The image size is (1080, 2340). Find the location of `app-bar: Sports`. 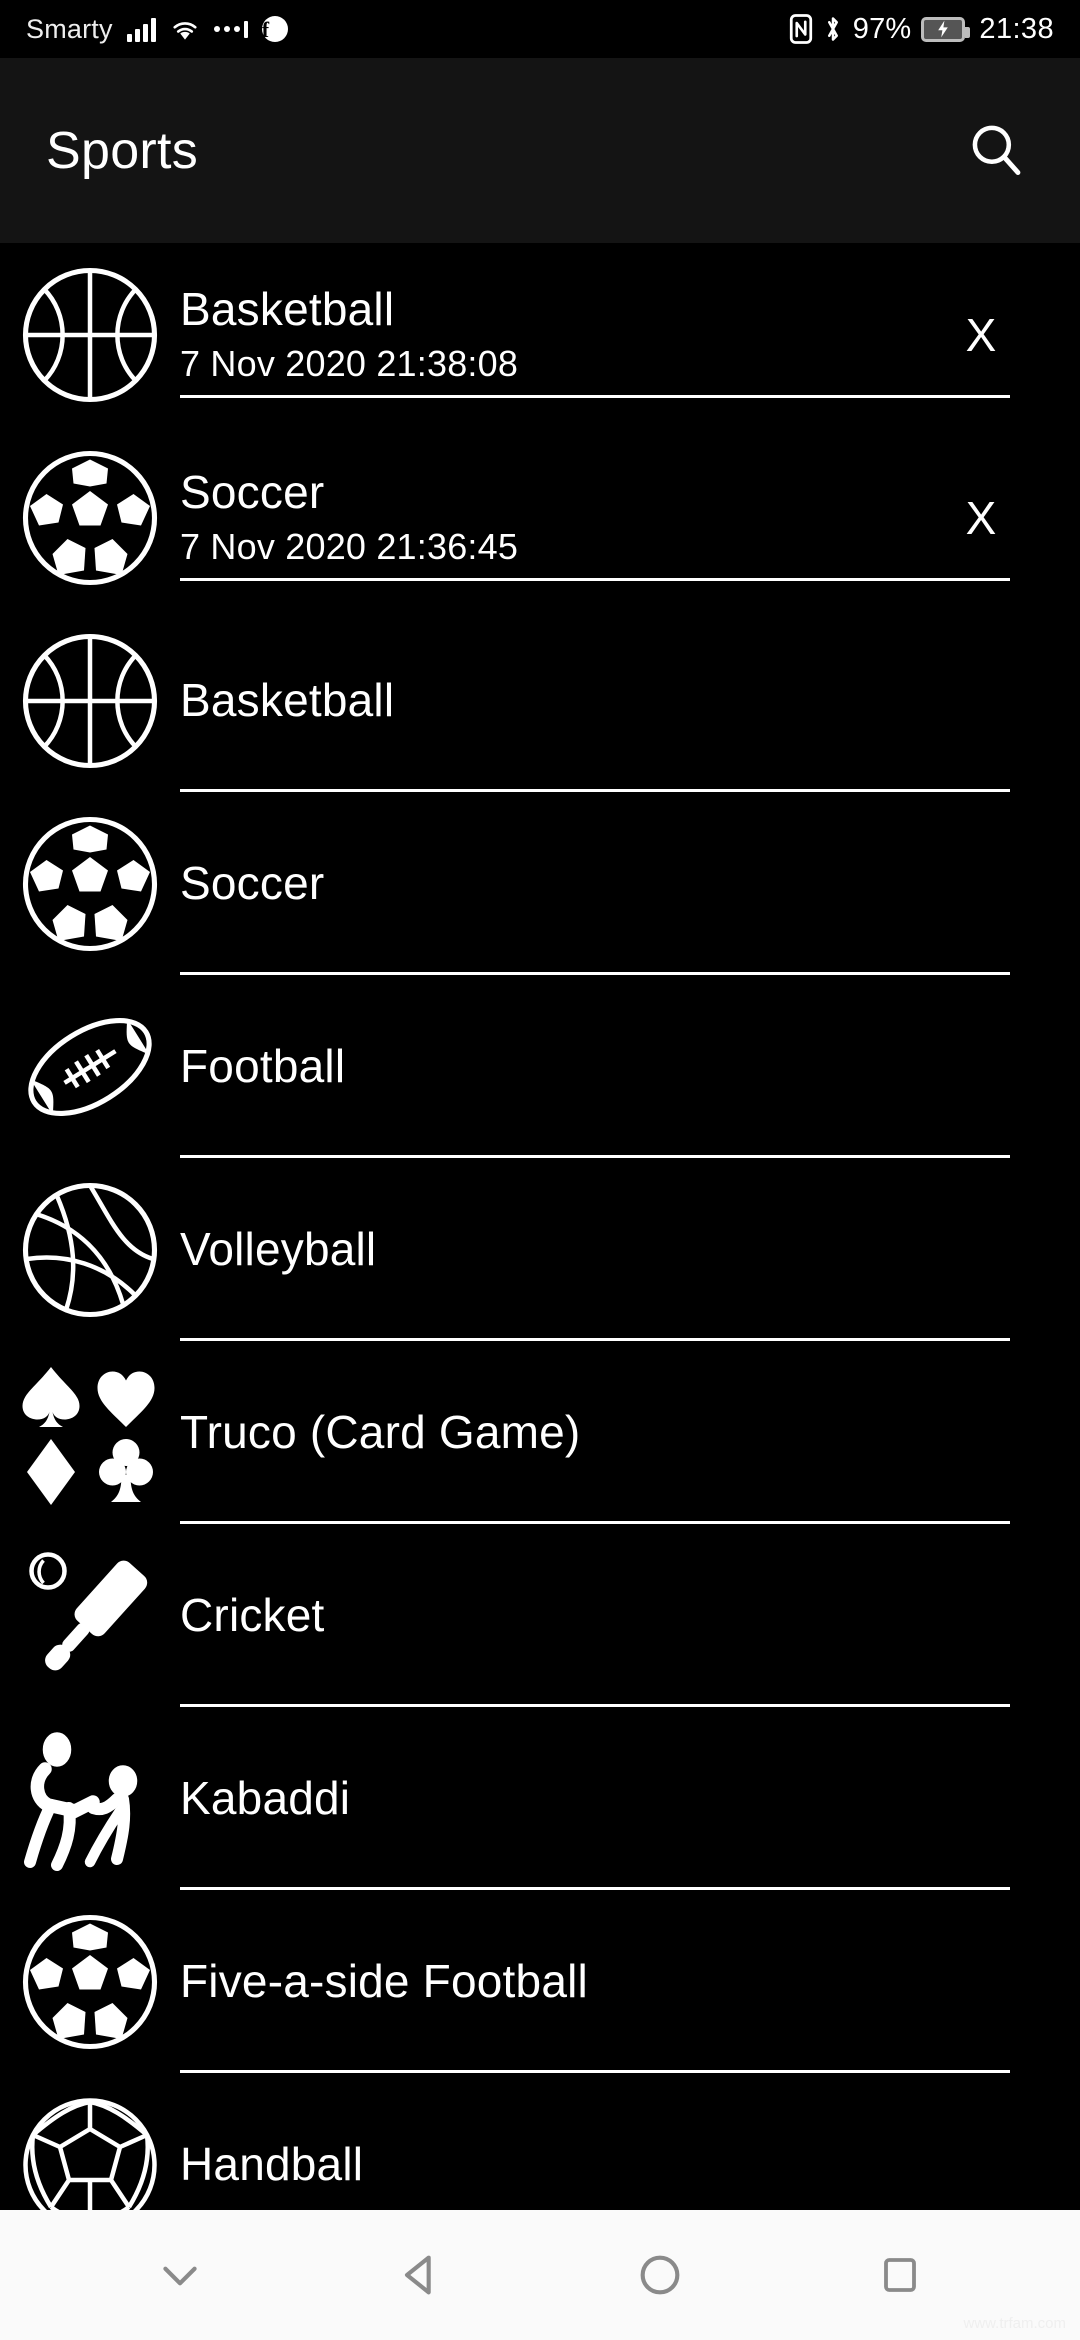

app-bar: Sports is located at coordinates (540, 150).